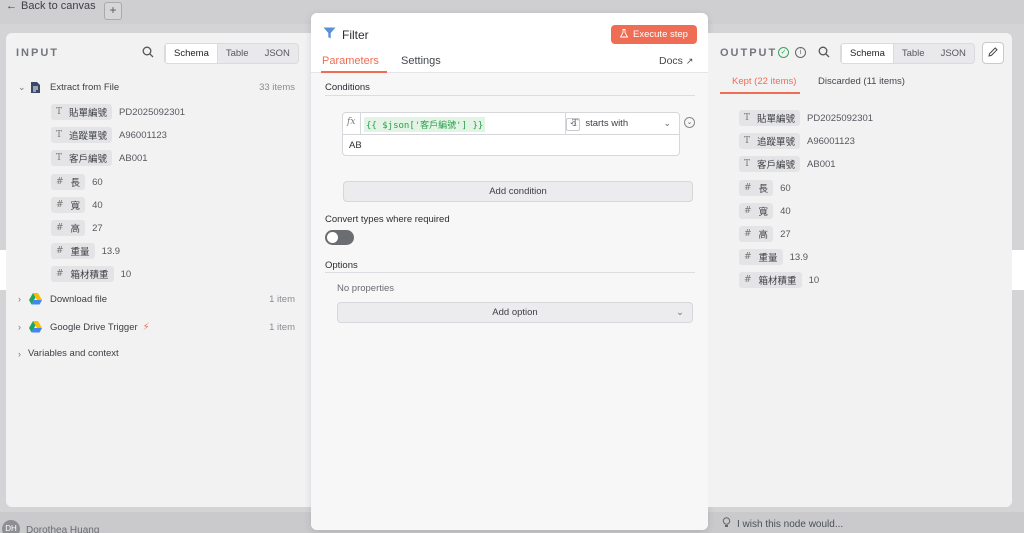 Image resolution: width=1024 pixels, height=533 pixels. Describe the element at coordinates (1018, 270) in the screenshot. I see `canvas-node-right` at that location.